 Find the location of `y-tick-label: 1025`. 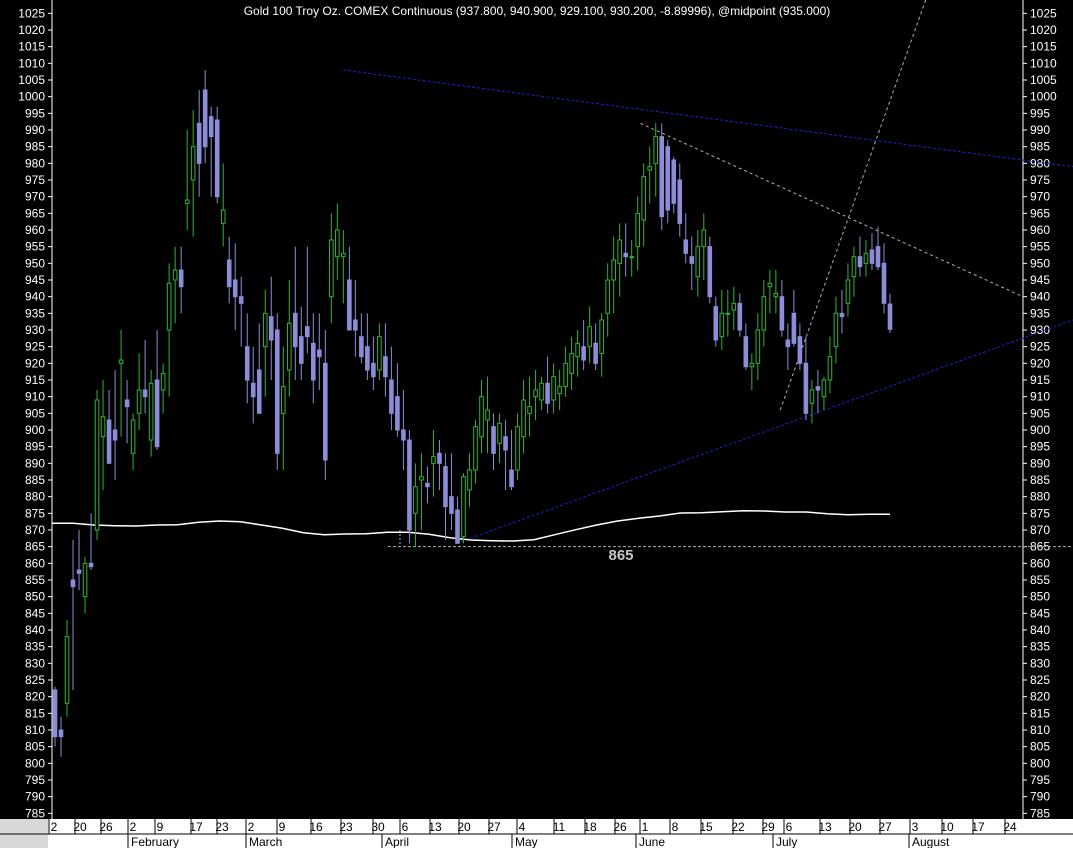

y-tick-label: 1025 is located at coordinates (1043, 13).